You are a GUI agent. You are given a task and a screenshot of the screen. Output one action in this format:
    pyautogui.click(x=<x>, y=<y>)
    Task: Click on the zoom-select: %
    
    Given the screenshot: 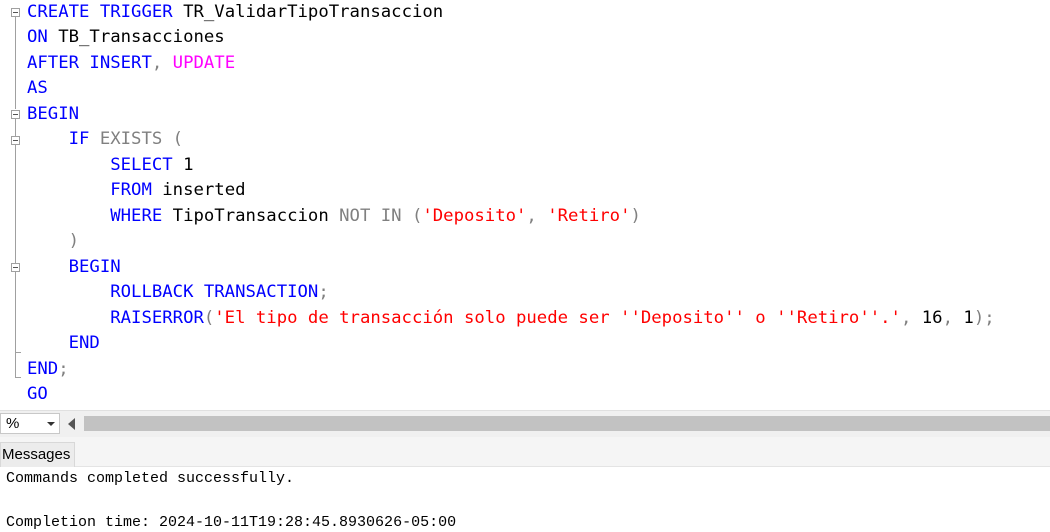 What is the action you would take?
    pyautogui.click(x=30, y=423)
    